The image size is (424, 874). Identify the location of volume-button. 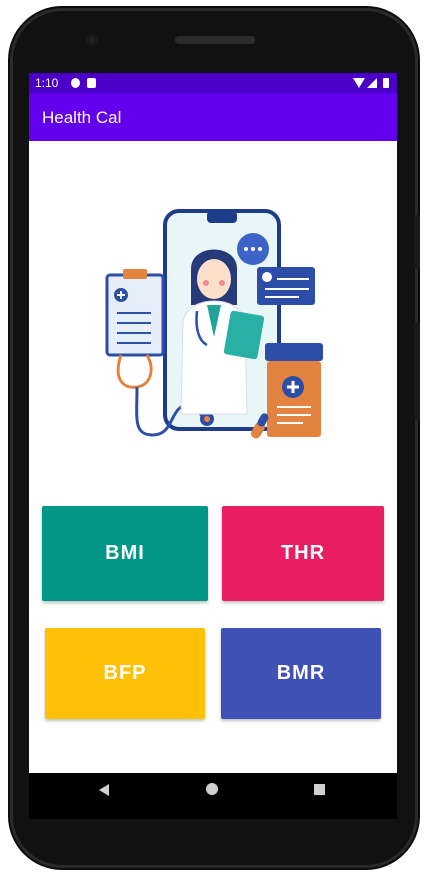
(417, 371).